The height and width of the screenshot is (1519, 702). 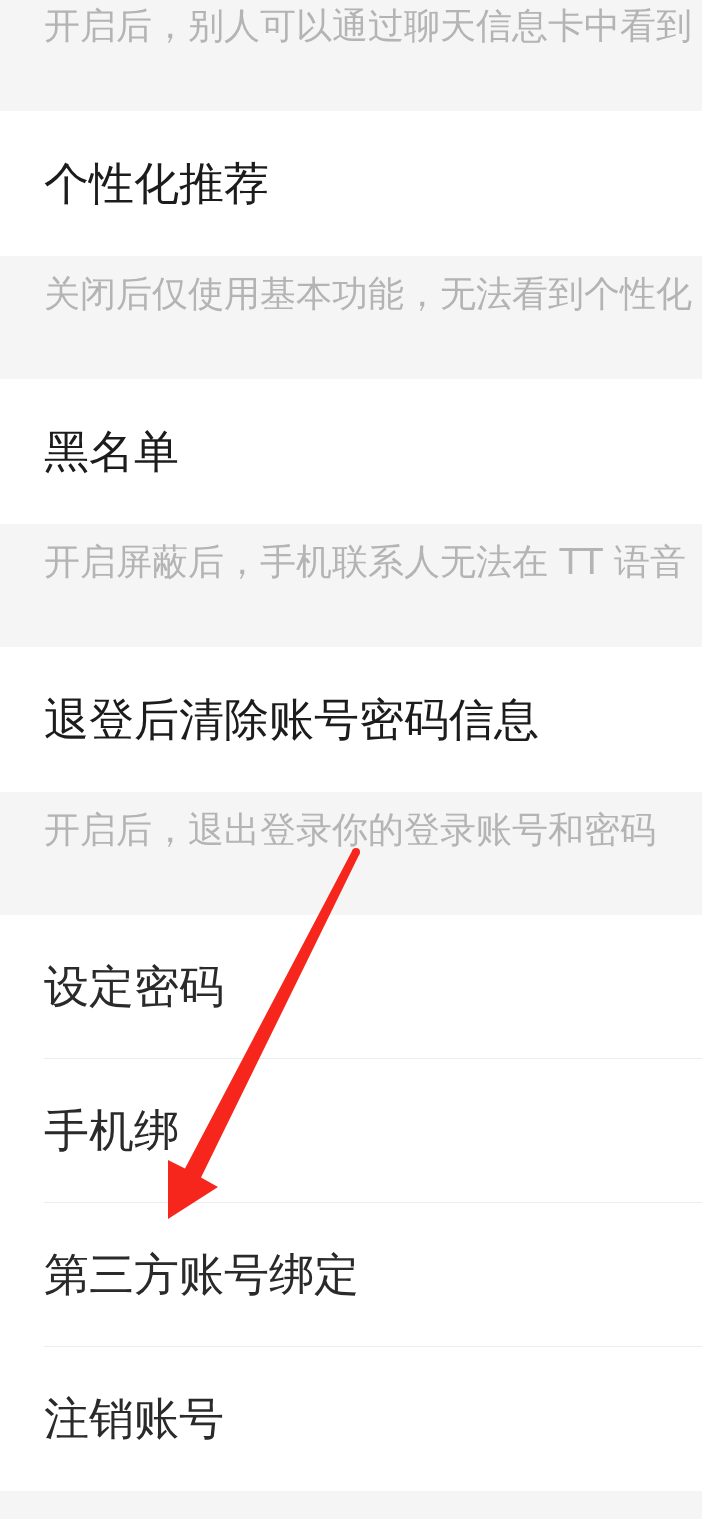 I want to click on menu-item: 注销账号, so click(x=373, y=1419).